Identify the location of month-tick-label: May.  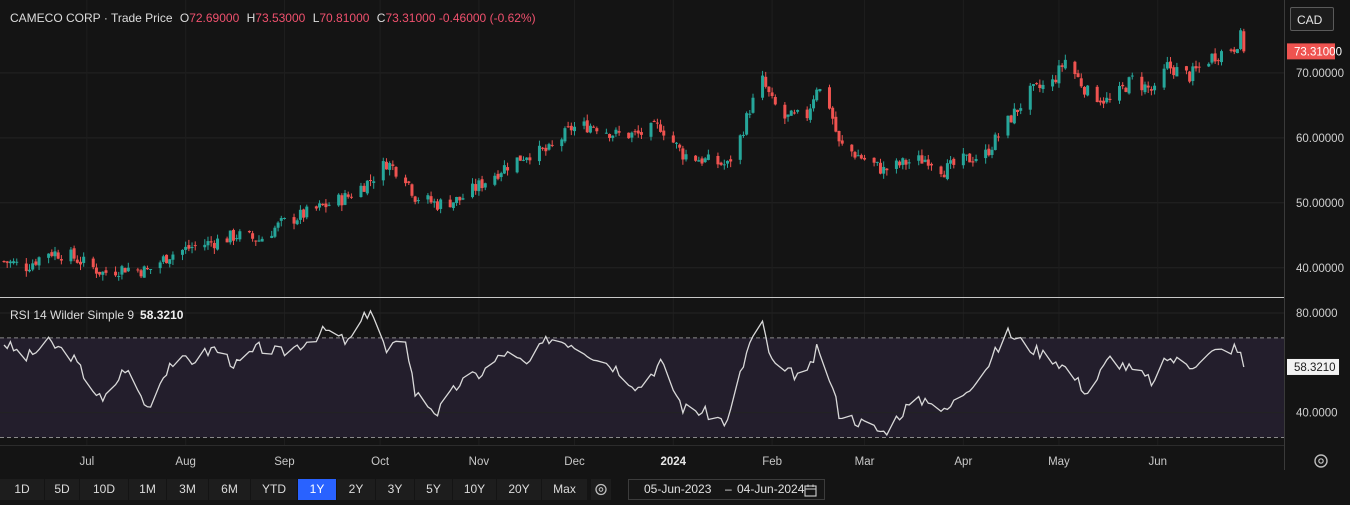
(1059, 462).